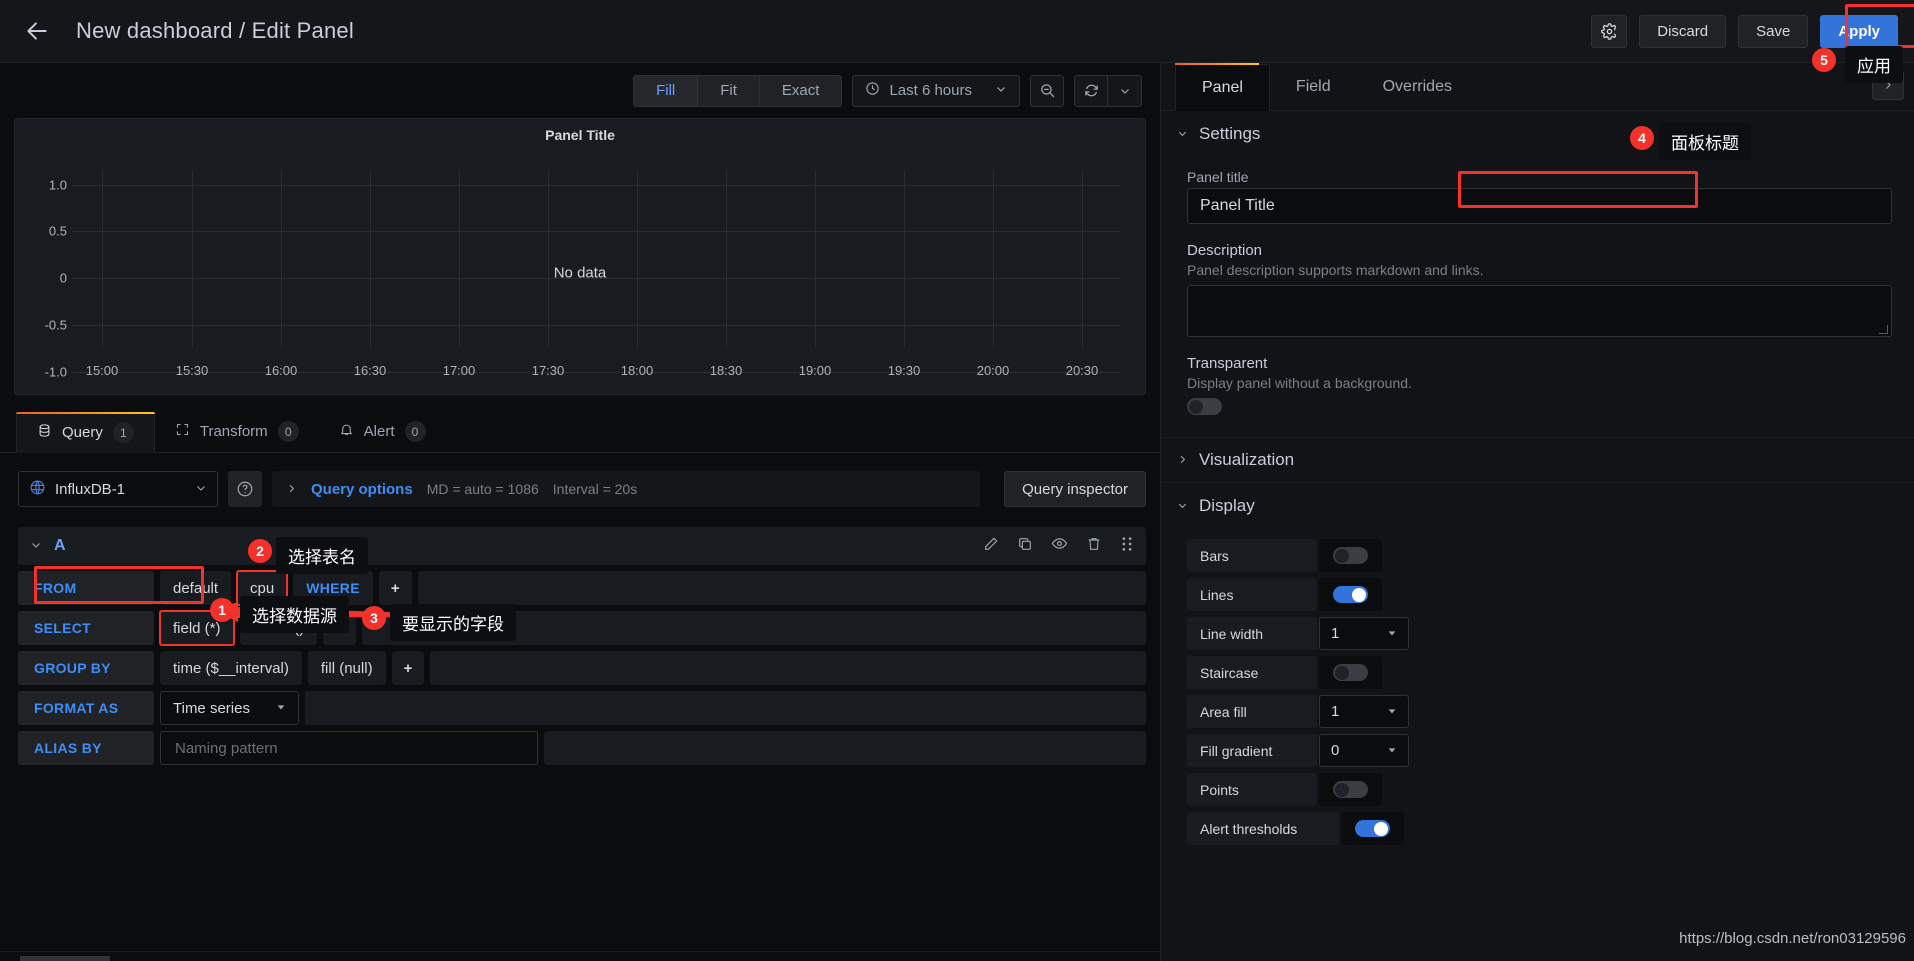 The width and height of the screenshot is (1914, 961). I want to click on query-options-interval: Interval = 20s, so click(595, 489).